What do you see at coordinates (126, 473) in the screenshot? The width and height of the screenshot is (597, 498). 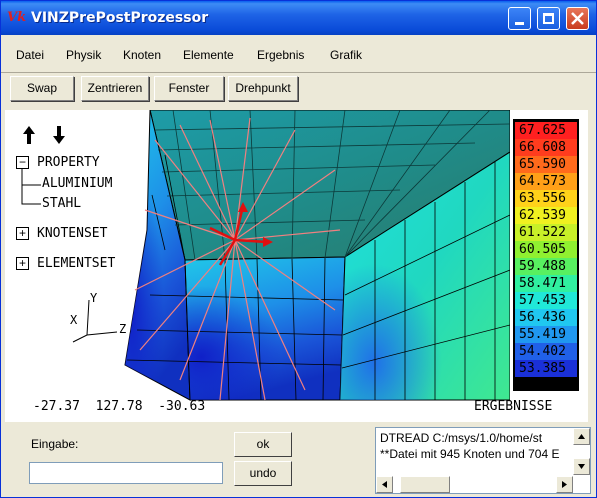 I see `command-input` at bounding box center [126, 473].